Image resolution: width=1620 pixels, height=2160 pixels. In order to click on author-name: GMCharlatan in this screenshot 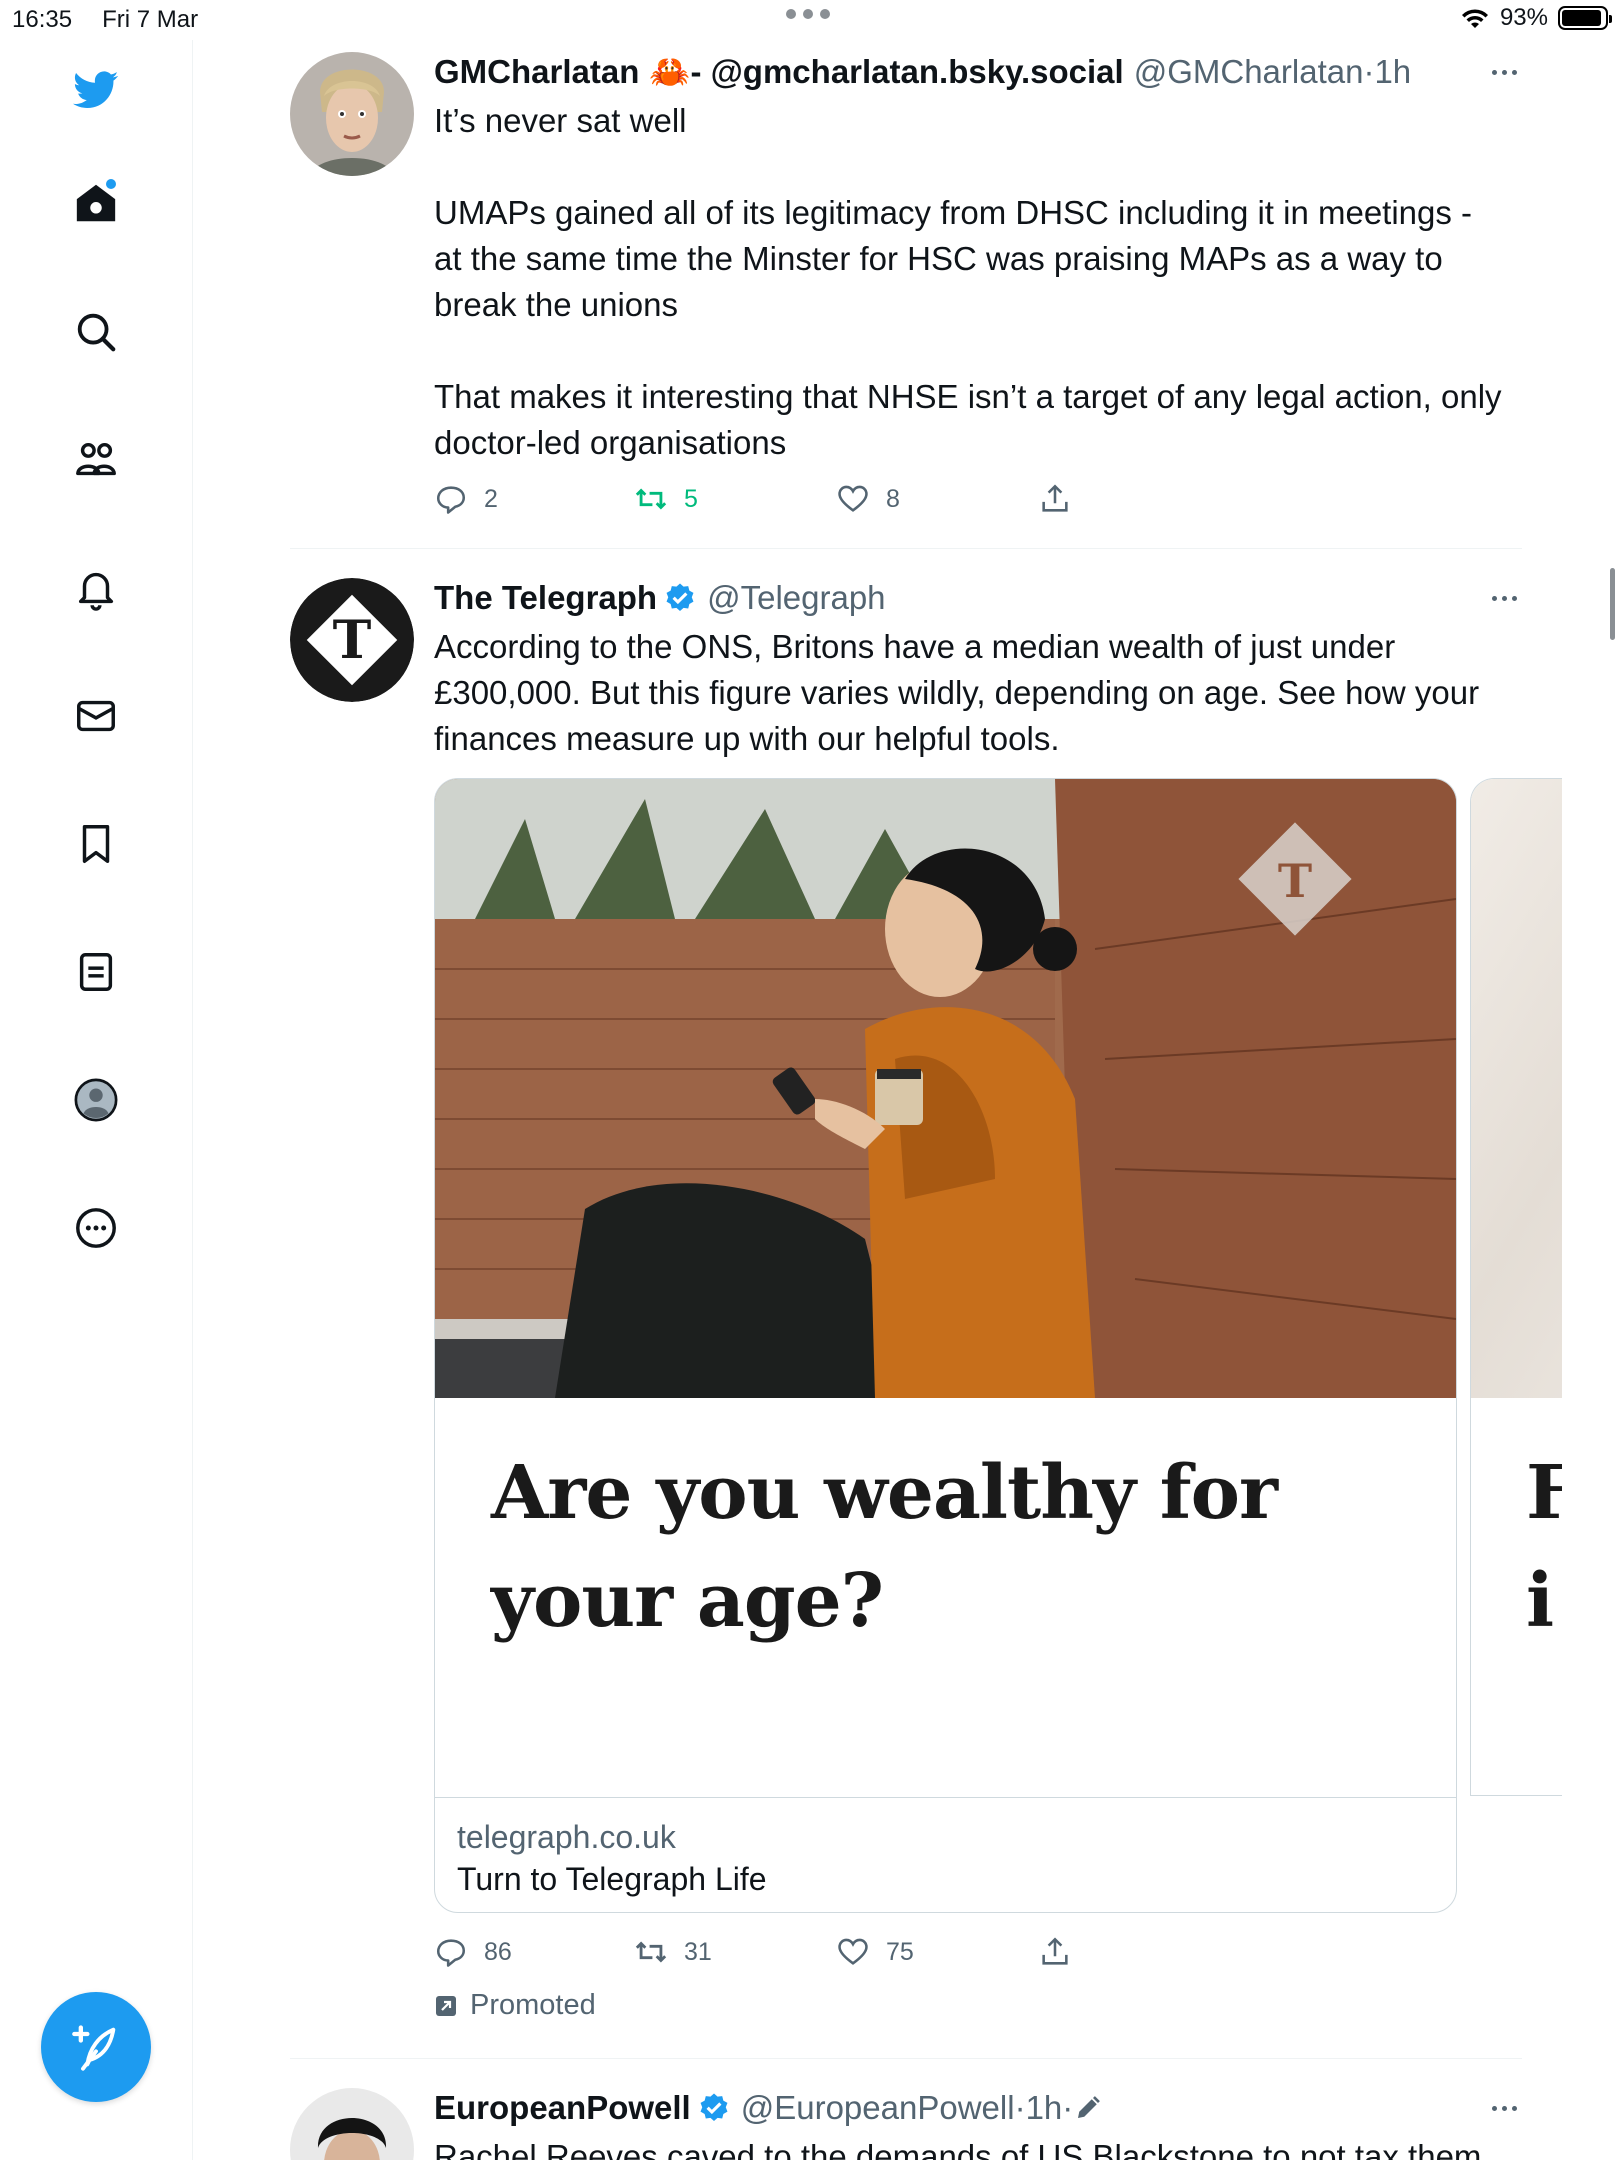, I will do `click(536, 72)`.